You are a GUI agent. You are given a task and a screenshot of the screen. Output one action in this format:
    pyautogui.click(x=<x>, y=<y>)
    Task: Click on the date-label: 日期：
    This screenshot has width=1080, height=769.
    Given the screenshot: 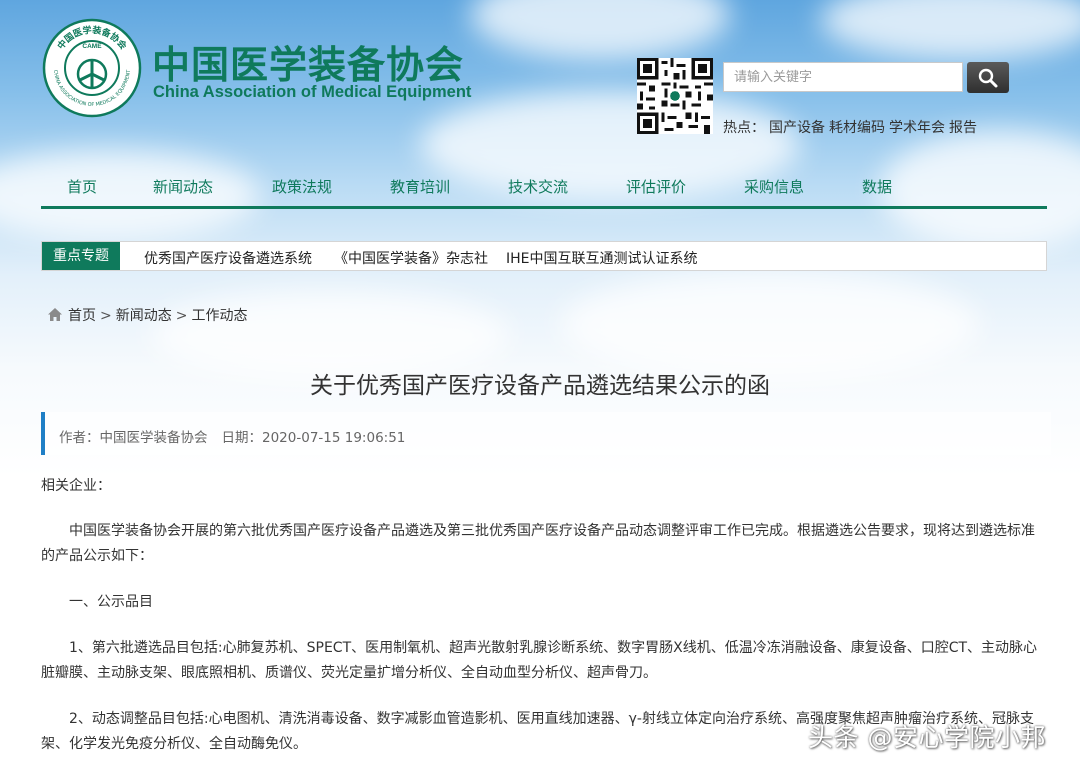 What is the action you would take?
    pyautogui.click(x=242, y=438)
    